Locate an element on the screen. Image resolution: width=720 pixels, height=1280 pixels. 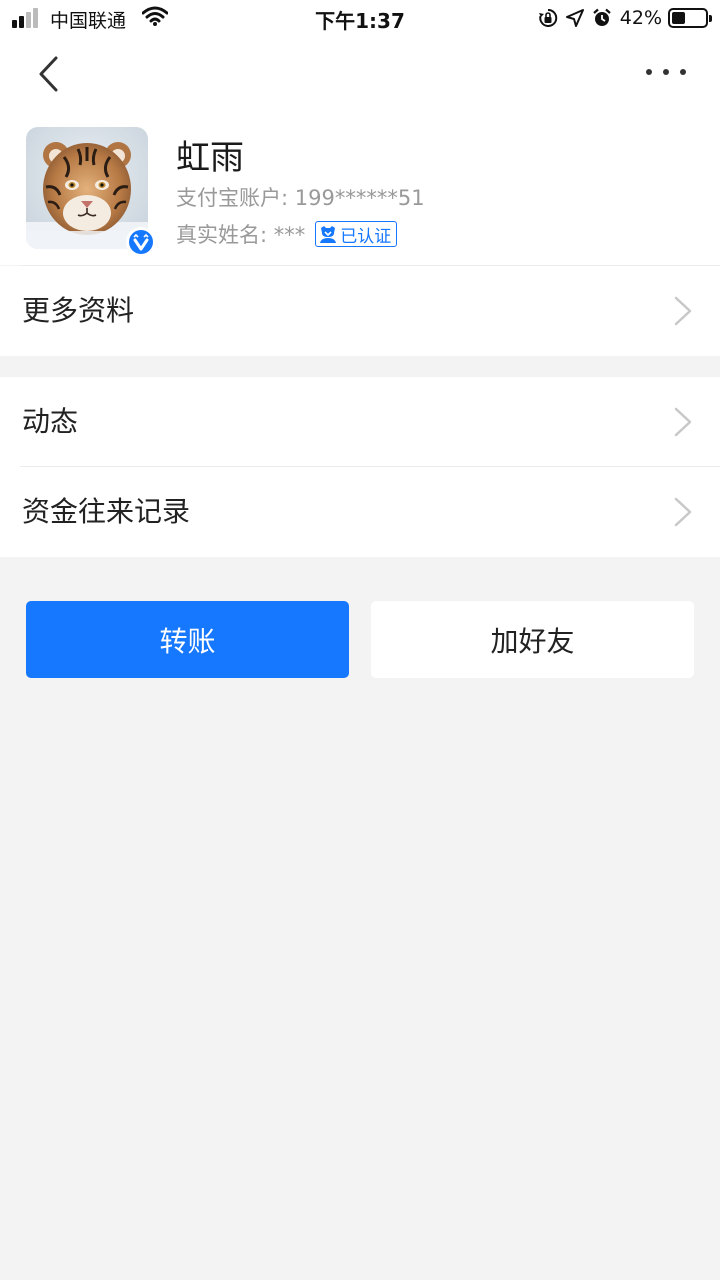
moments-row: 动态 is located at coordinates (360, 422).